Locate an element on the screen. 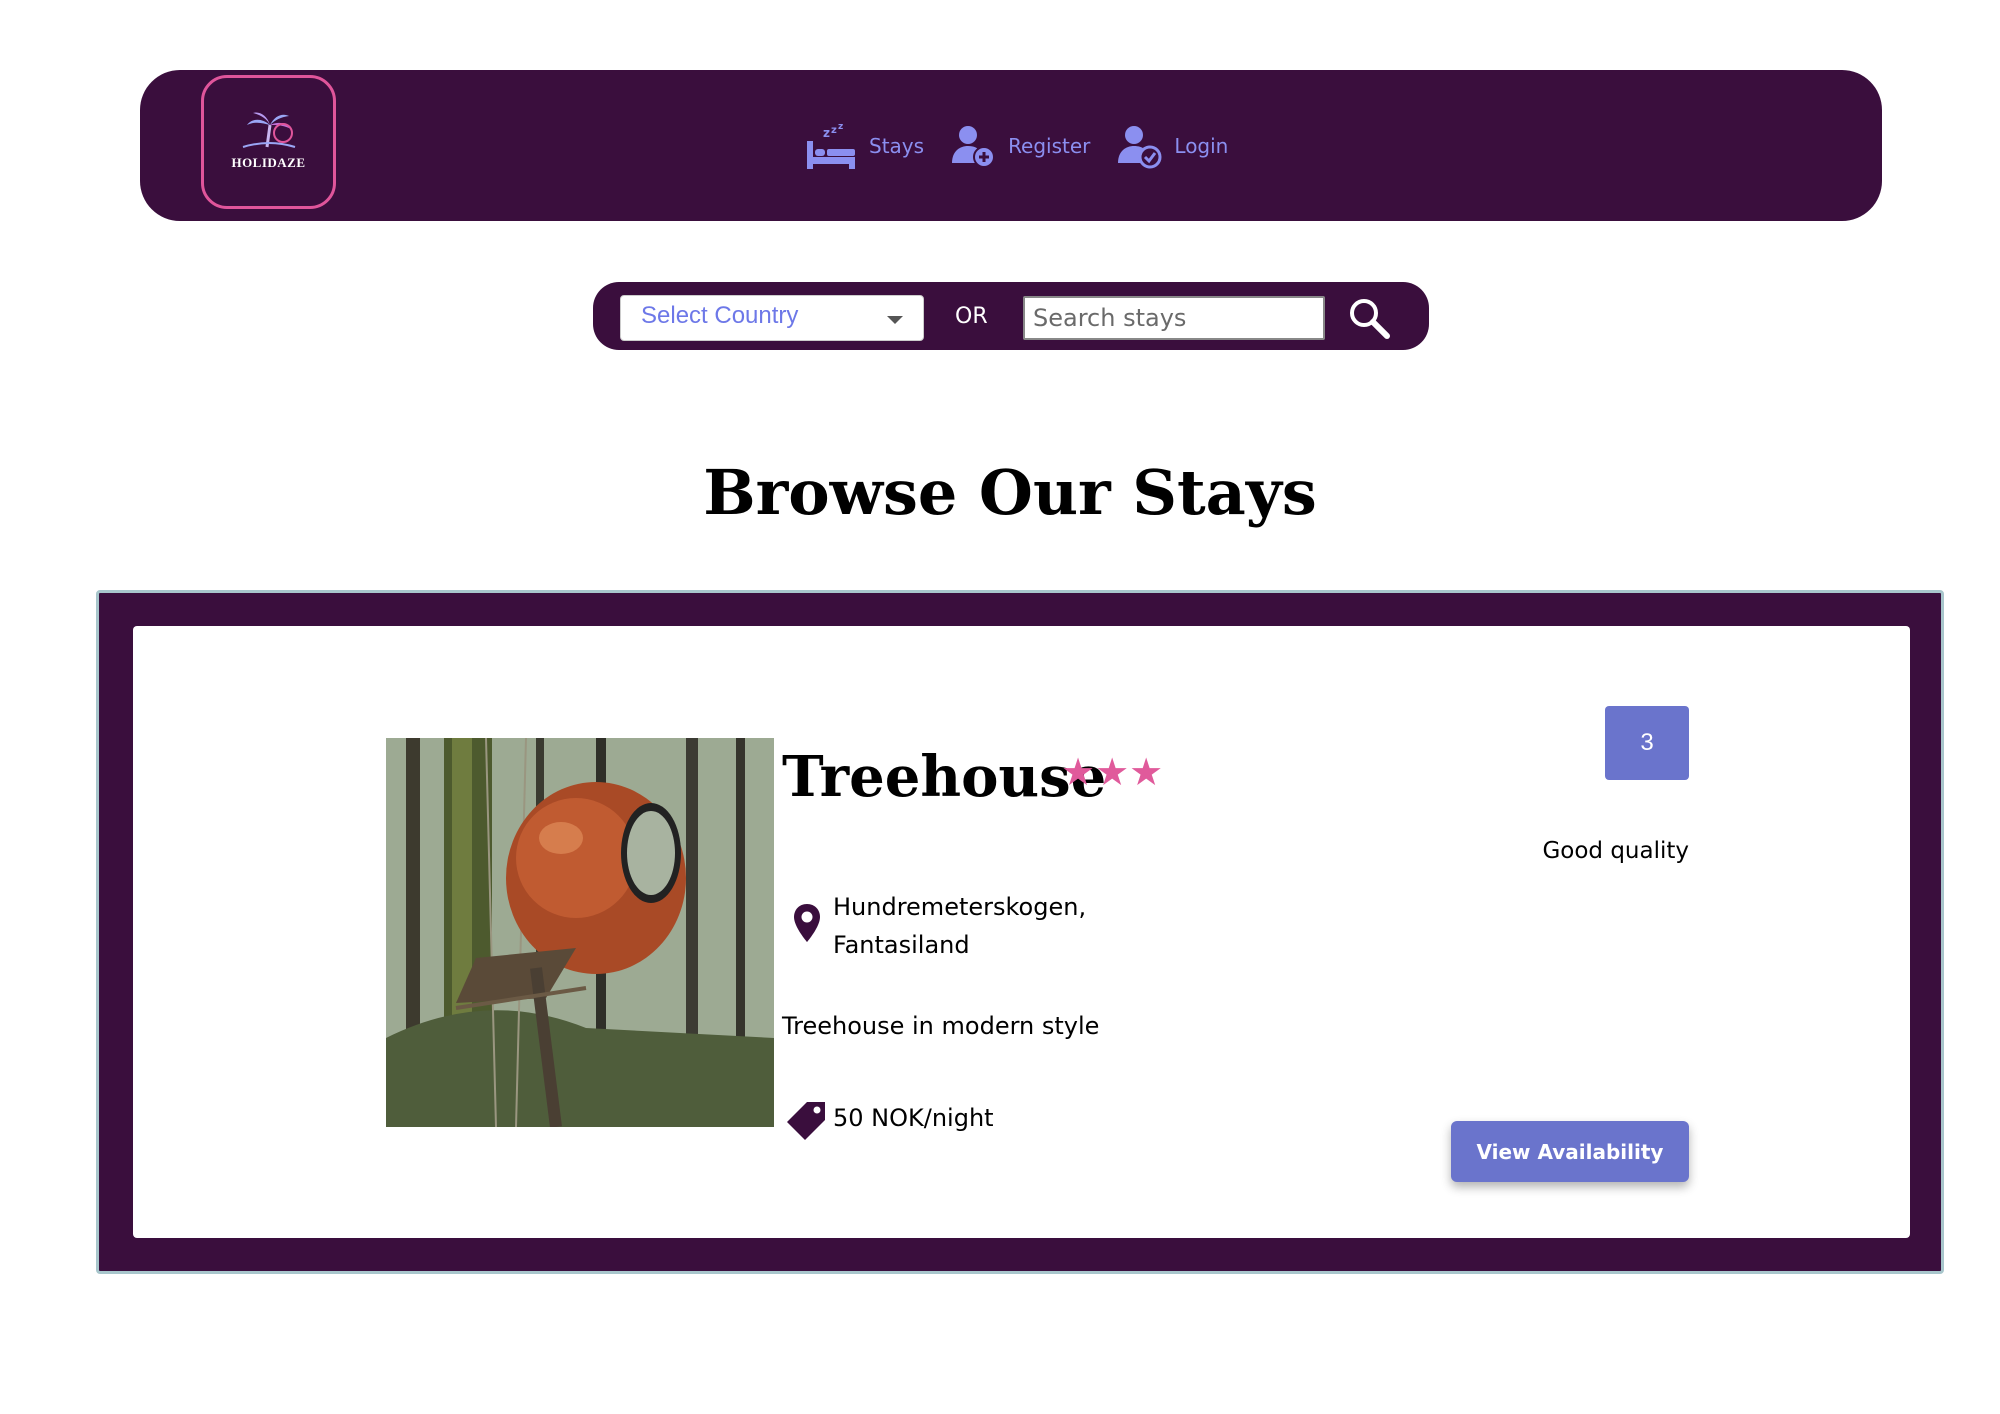  stay-location: Hundremeterskogen, Fantasiland is located at coordinates (983, 926).